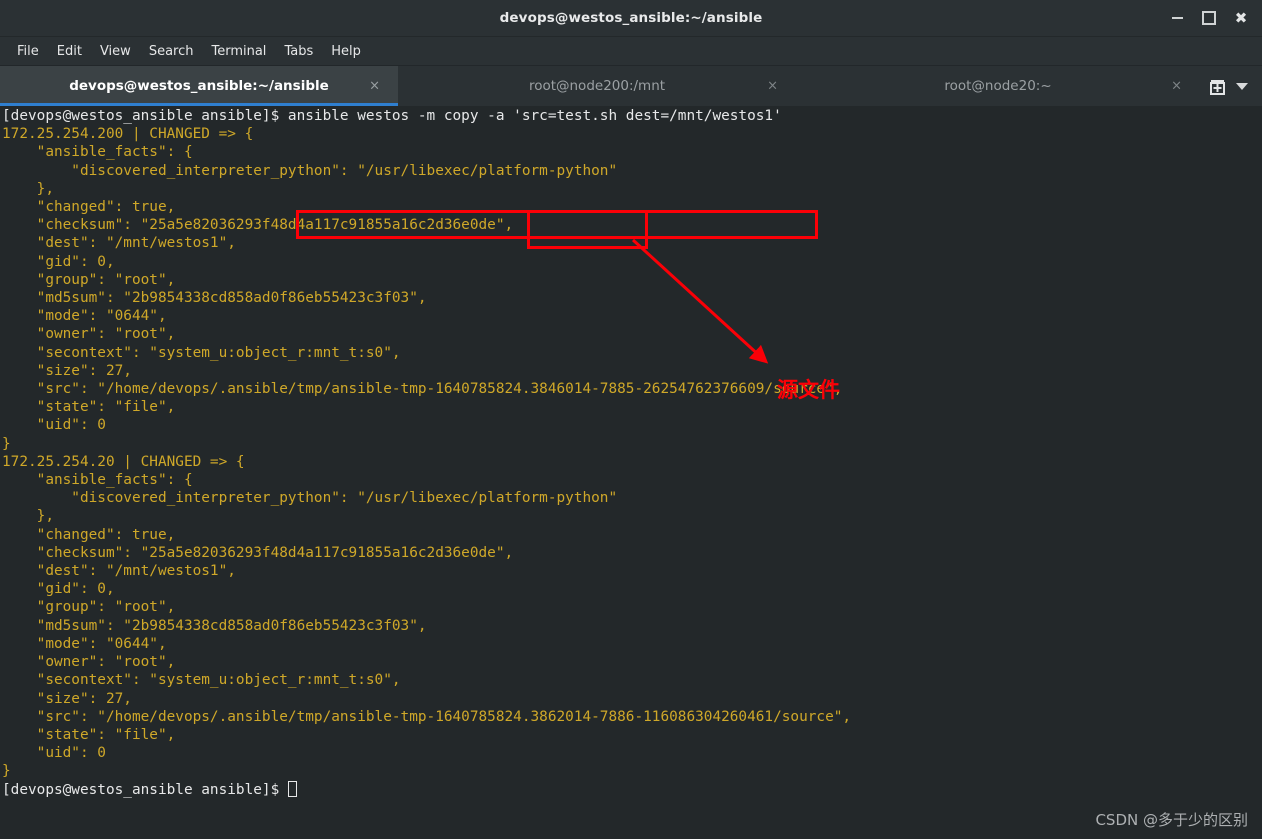  What do you see at coordinates (69, 51) in the screenshot?
I see `menu-item-edit: Edit` at bounding box center [69, 51].